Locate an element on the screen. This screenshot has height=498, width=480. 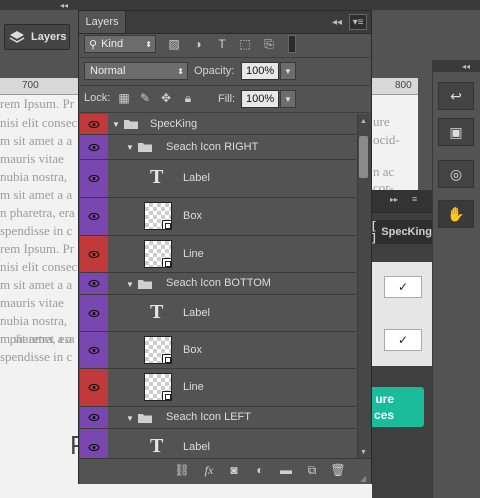
fill-field: 100% is located at coordinates (260, 99).